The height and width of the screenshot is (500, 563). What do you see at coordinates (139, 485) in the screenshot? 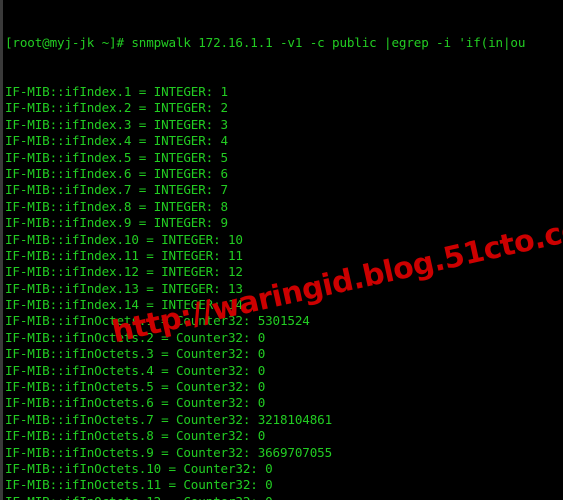
I see `terminal-output-line: IF-MIB::ifInOctets.11 = Counter32: 0` at bounding box center [139, 485].